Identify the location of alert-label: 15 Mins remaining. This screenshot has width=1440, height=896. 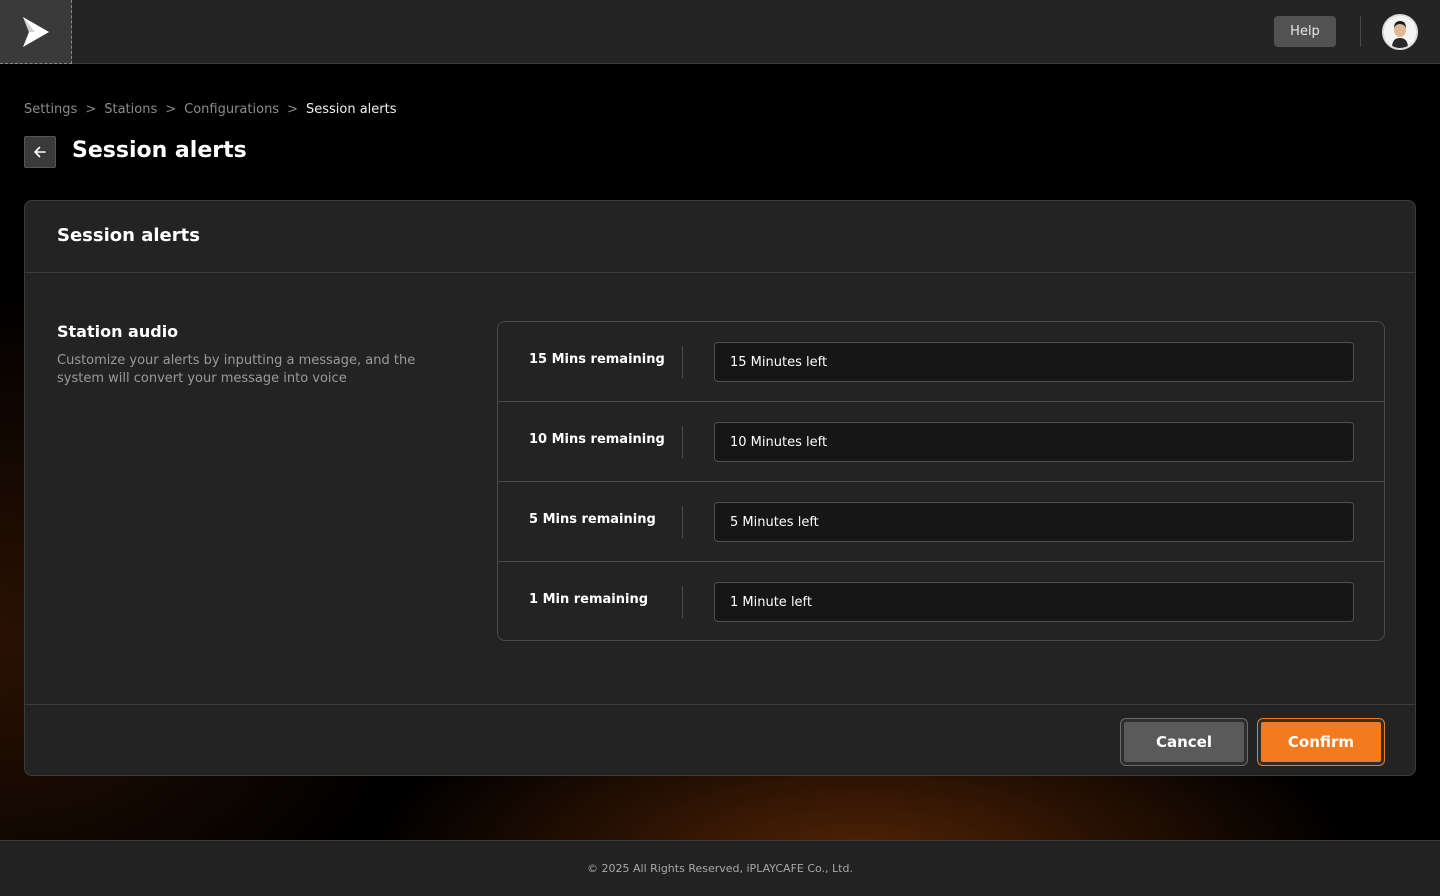
(597, 359).